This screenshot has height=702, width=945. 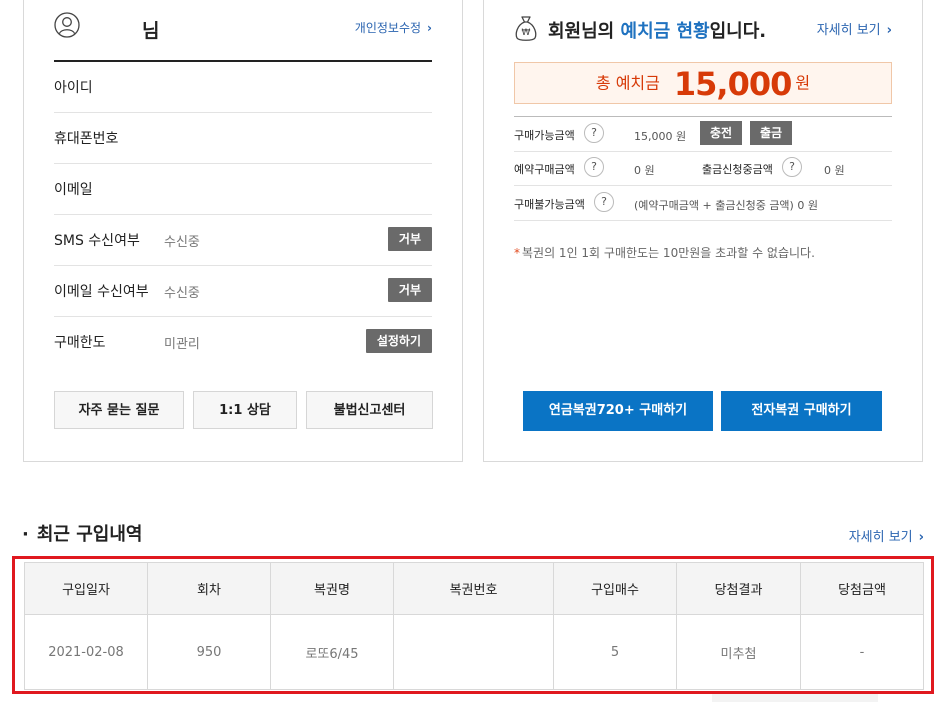 What do you see at coordinates (80, 343) in the screenshot?
I see `limit-label: 구매한도` at bounding box center [80, 343].